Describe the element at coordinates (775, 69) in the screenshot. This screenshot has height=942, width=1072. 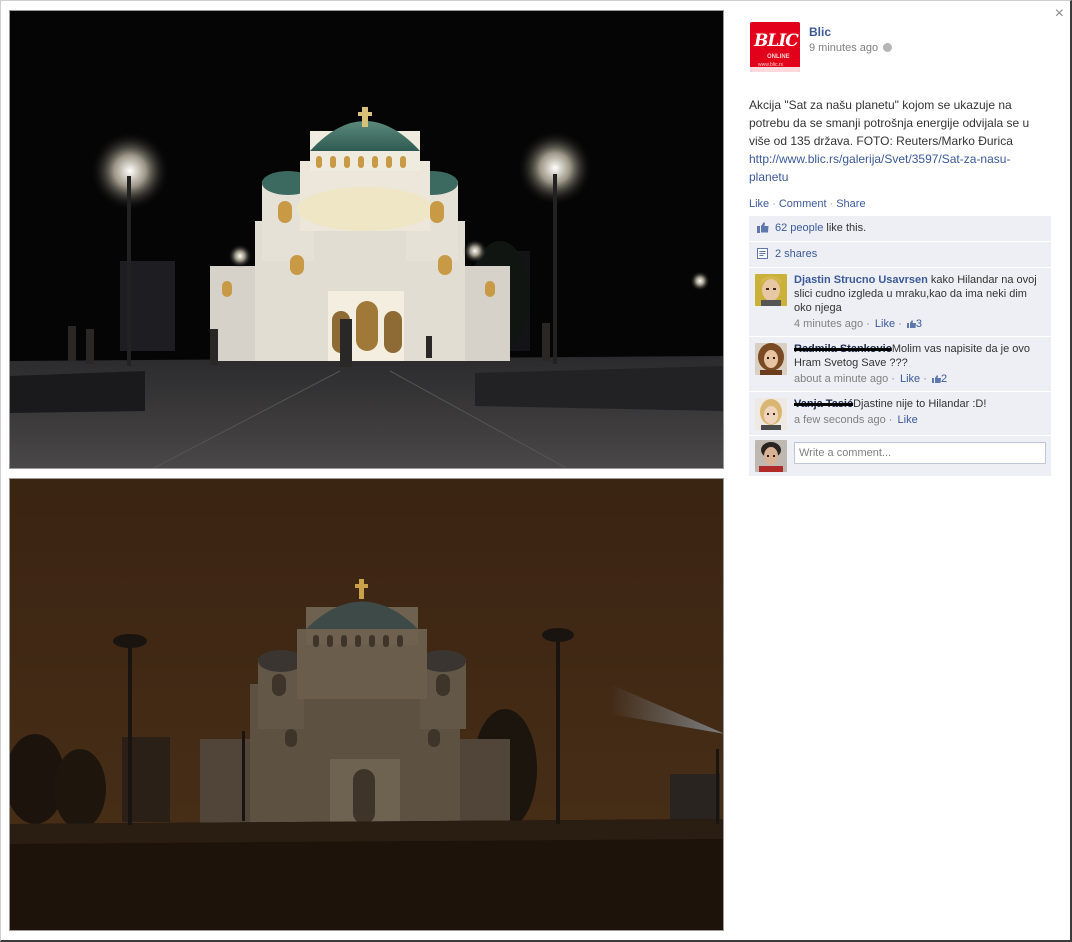
I see `logo-stripe` at that location.